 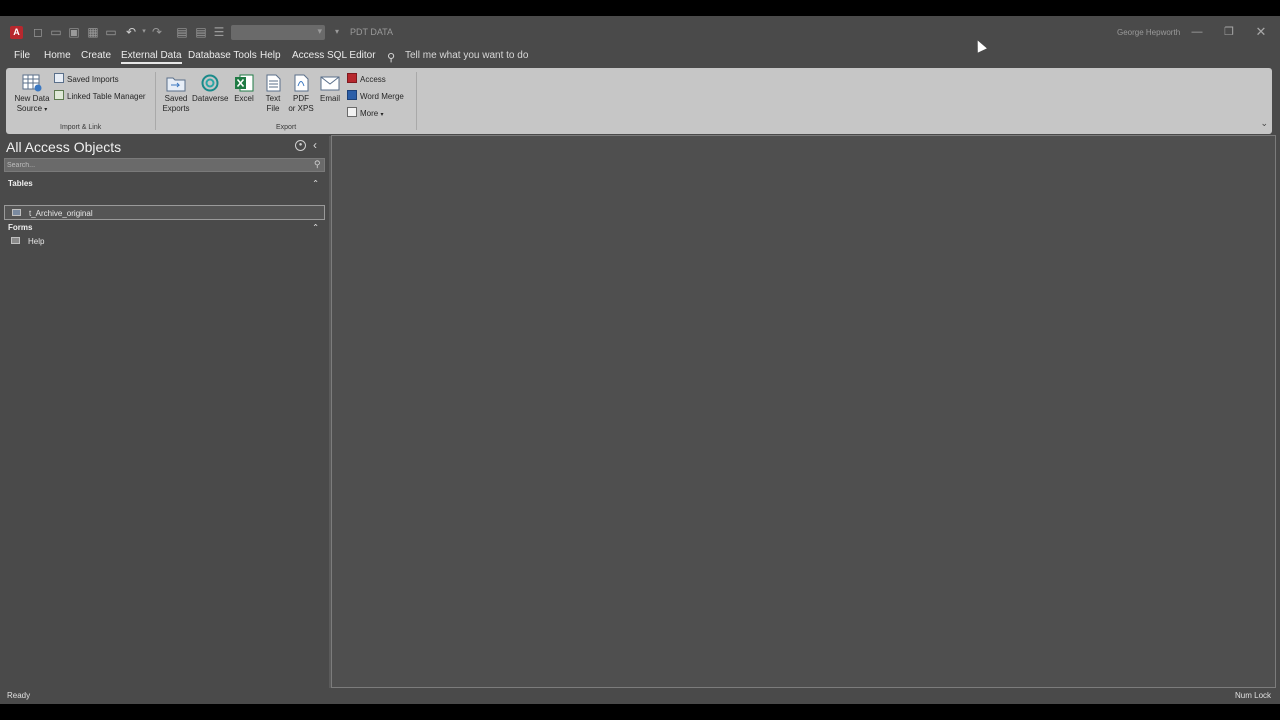 What do you see at coordinates (19, 695) in the screenshot?
I see `status-ready: Ready` at bounding box center [19, 695].